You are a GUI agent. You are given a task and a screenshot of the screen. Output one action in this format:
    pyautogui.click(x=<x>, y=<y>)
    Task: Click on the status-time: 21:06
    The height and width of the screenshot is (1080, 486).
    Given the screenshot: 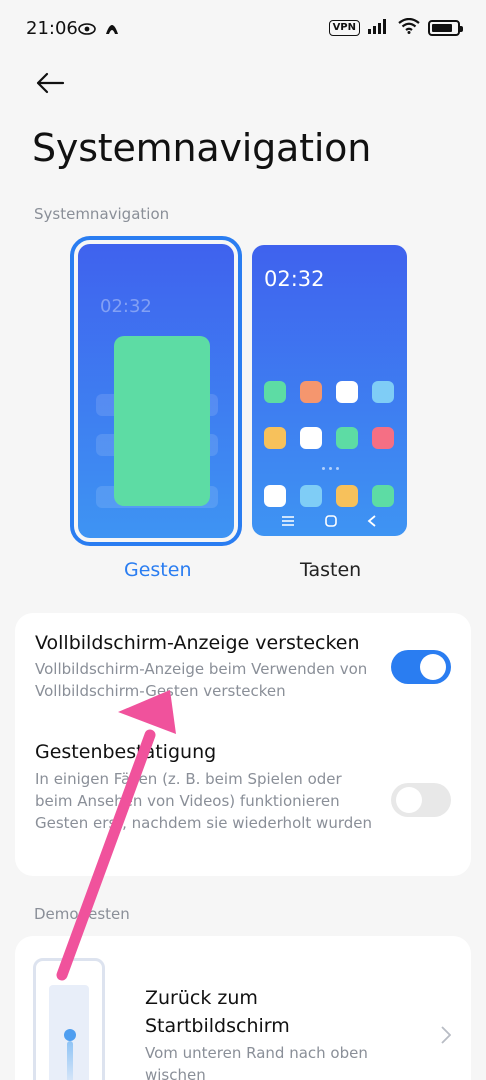 What is the action you would take?
    pyautogui.click(x=52, y=28)
    